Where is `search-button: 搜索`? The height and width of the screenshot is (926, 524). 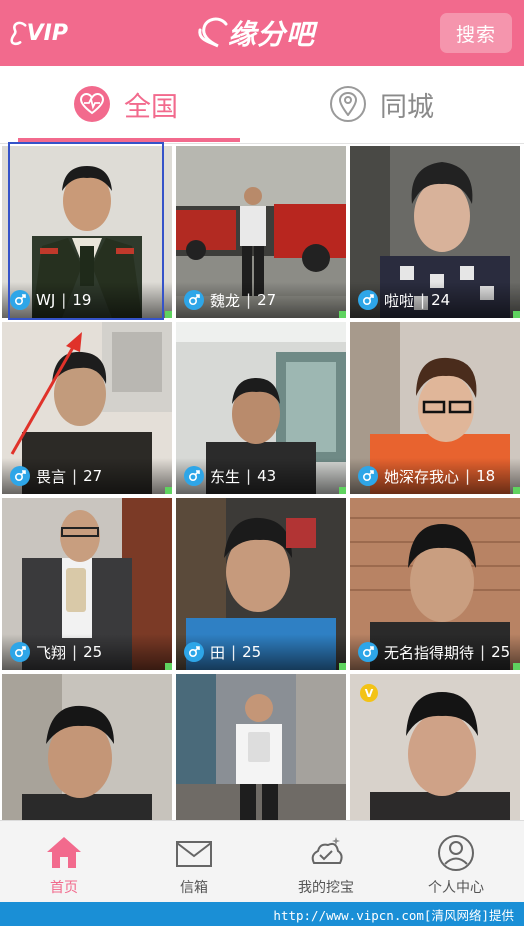 search-button: 搜索 is located at coordinates (476, 33).